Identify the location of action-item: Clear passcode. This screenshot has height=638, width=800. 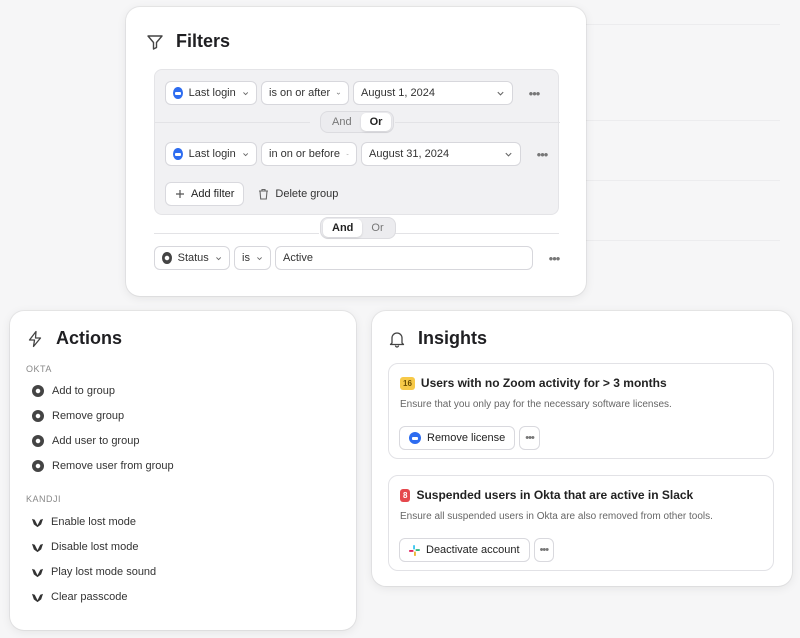
(79, 597).